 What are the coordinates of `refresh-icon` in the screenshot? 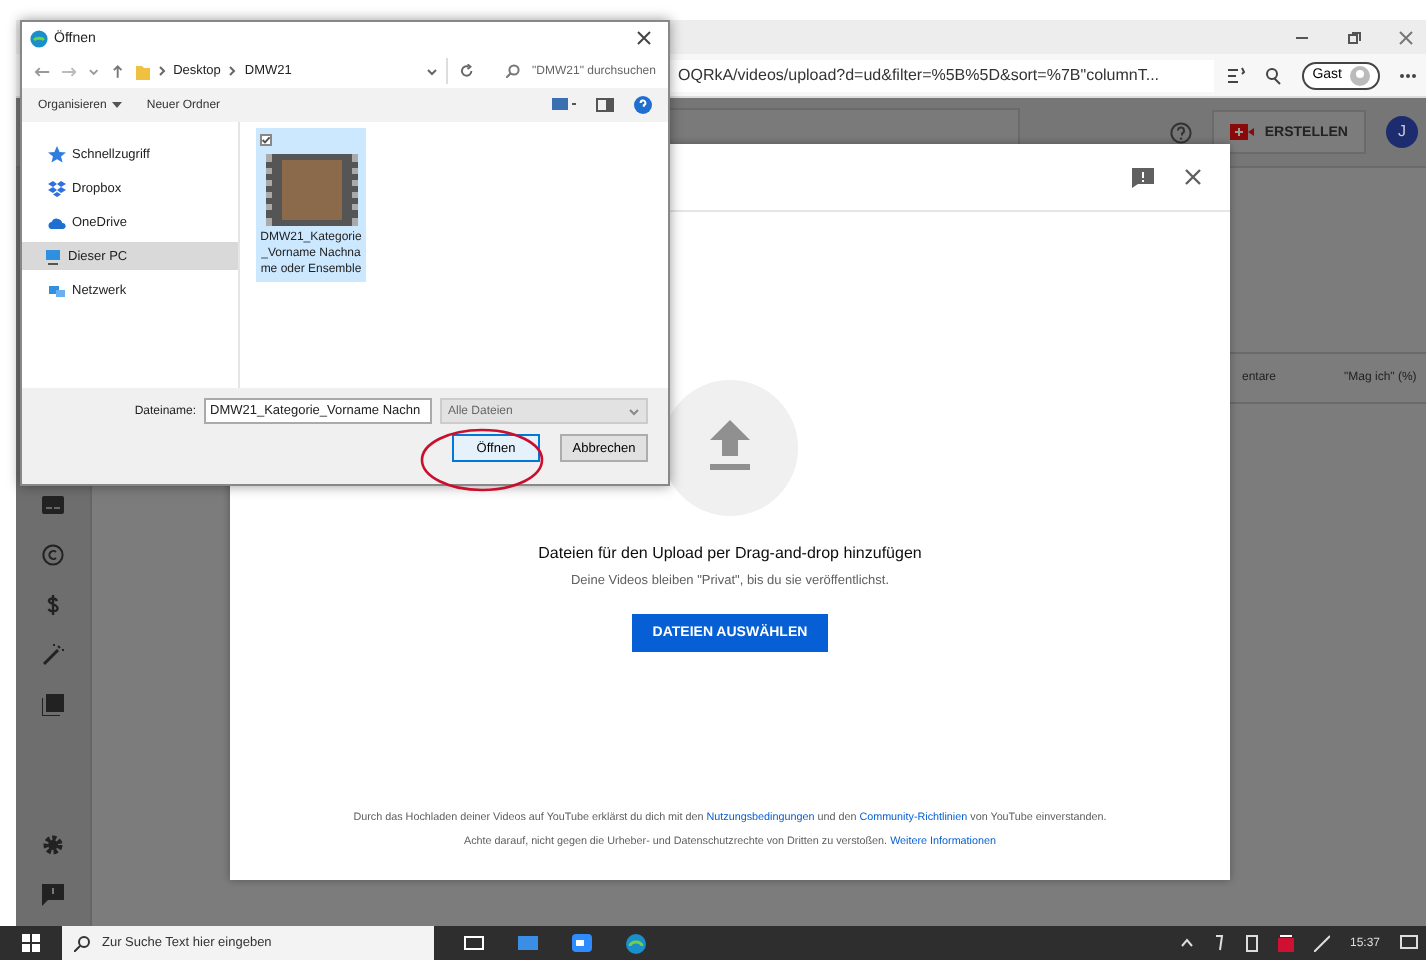 It's located at (467, 71).